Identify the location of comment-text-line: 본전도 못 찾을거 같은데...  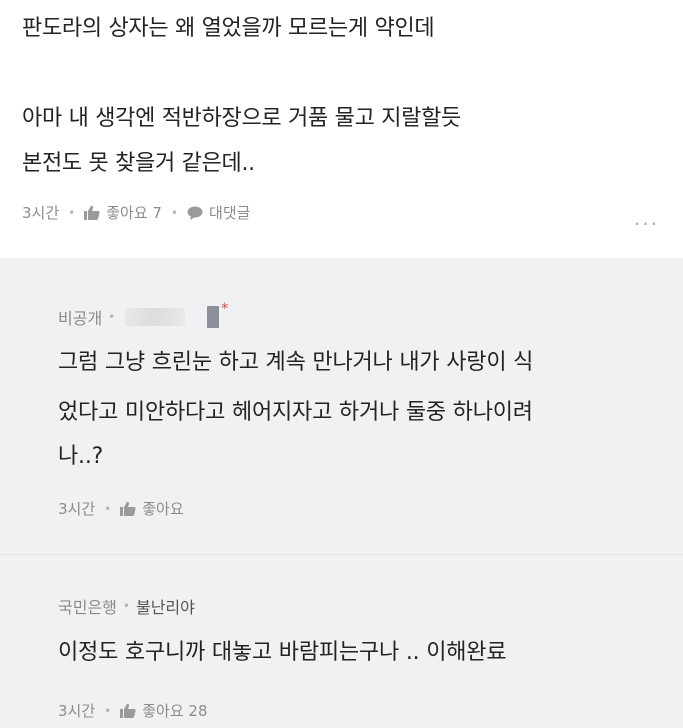
(138, 163).